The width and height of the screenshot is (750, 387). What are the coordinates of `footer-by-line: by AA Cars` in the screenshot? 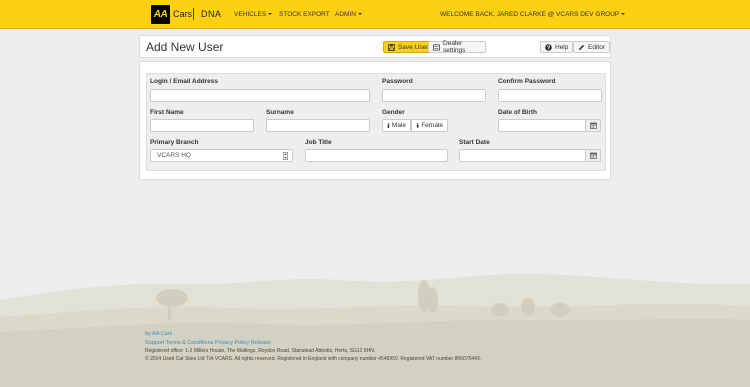 It's located at (158, 334).